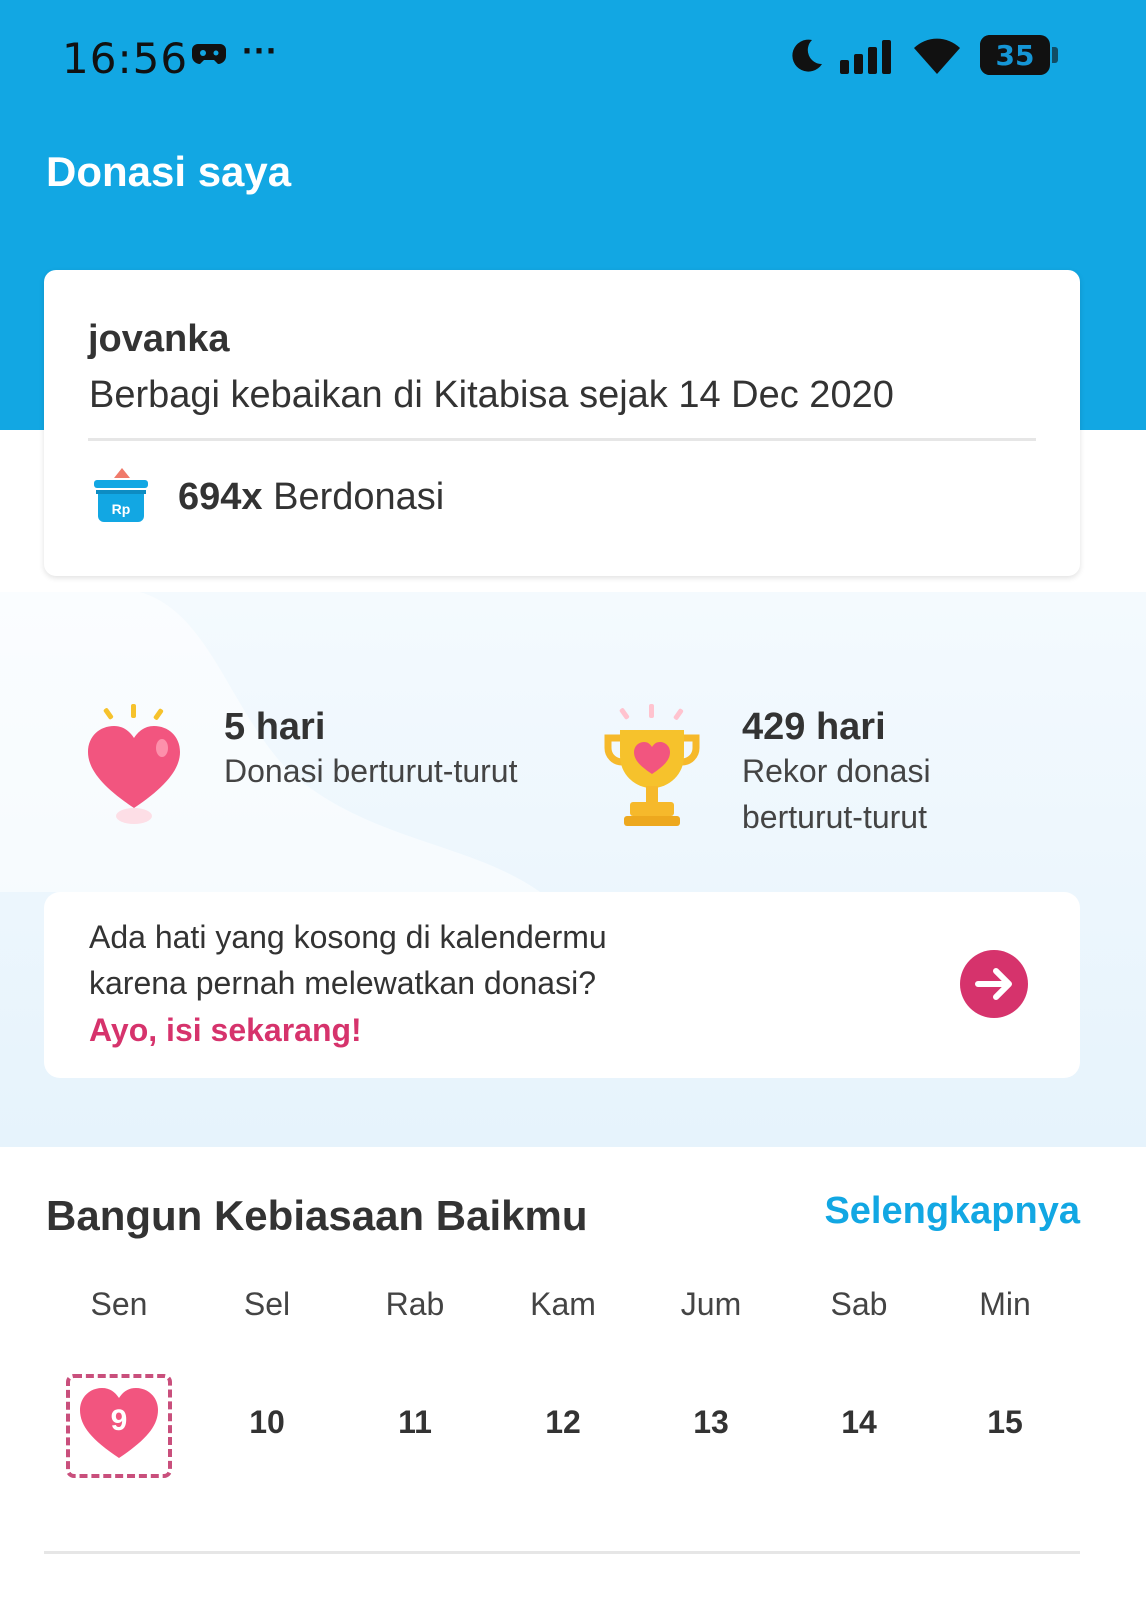  Describe the element at coordinates (806, 58) in the screenshot. I see `moon-icon` at that location.